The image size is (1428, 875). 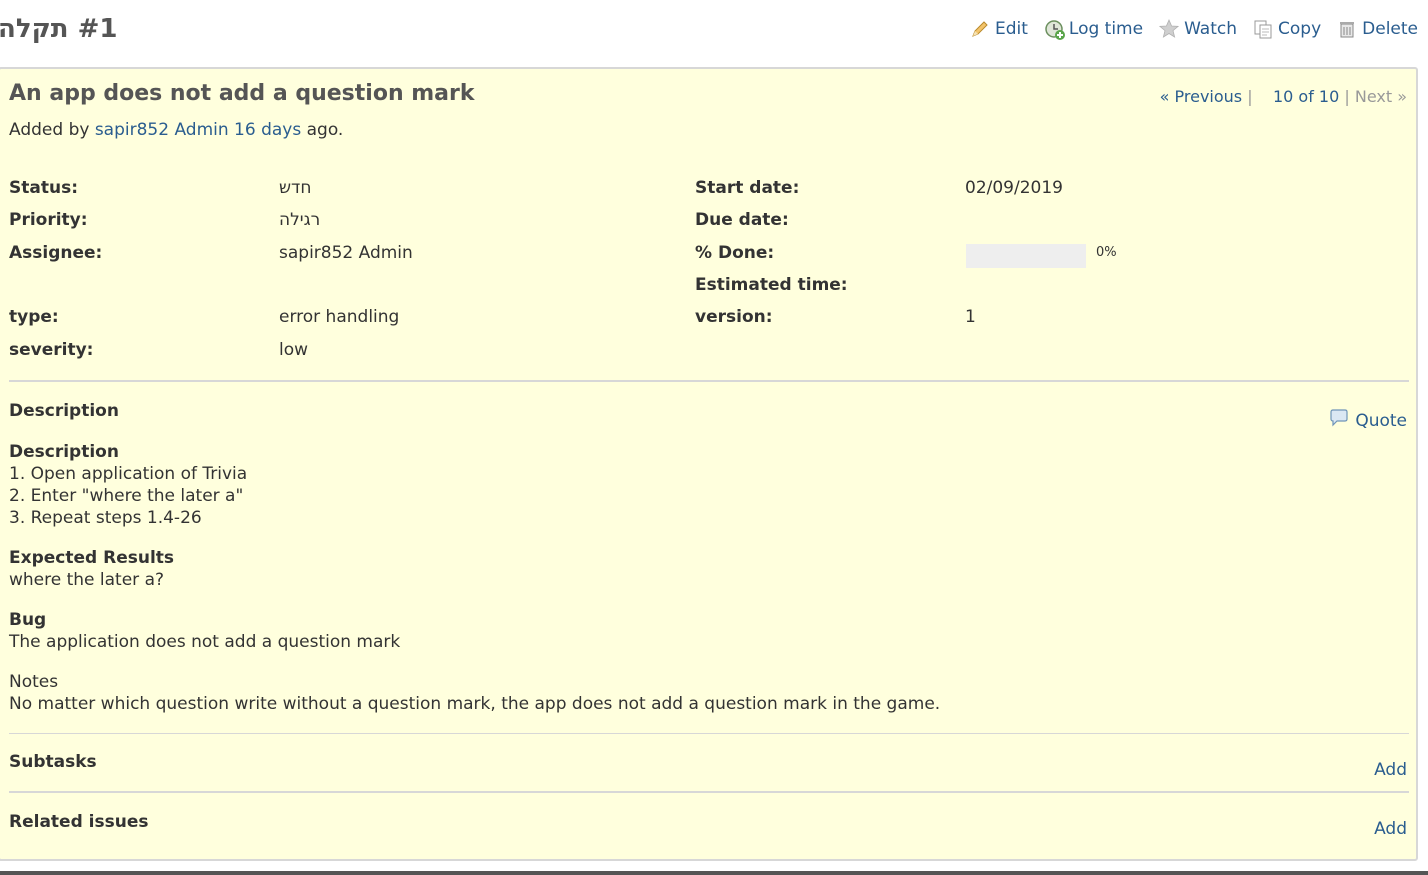 I want to click on issue-navigation: « Previous | 10 of 10 | Next », so click(x=1283, y=96).